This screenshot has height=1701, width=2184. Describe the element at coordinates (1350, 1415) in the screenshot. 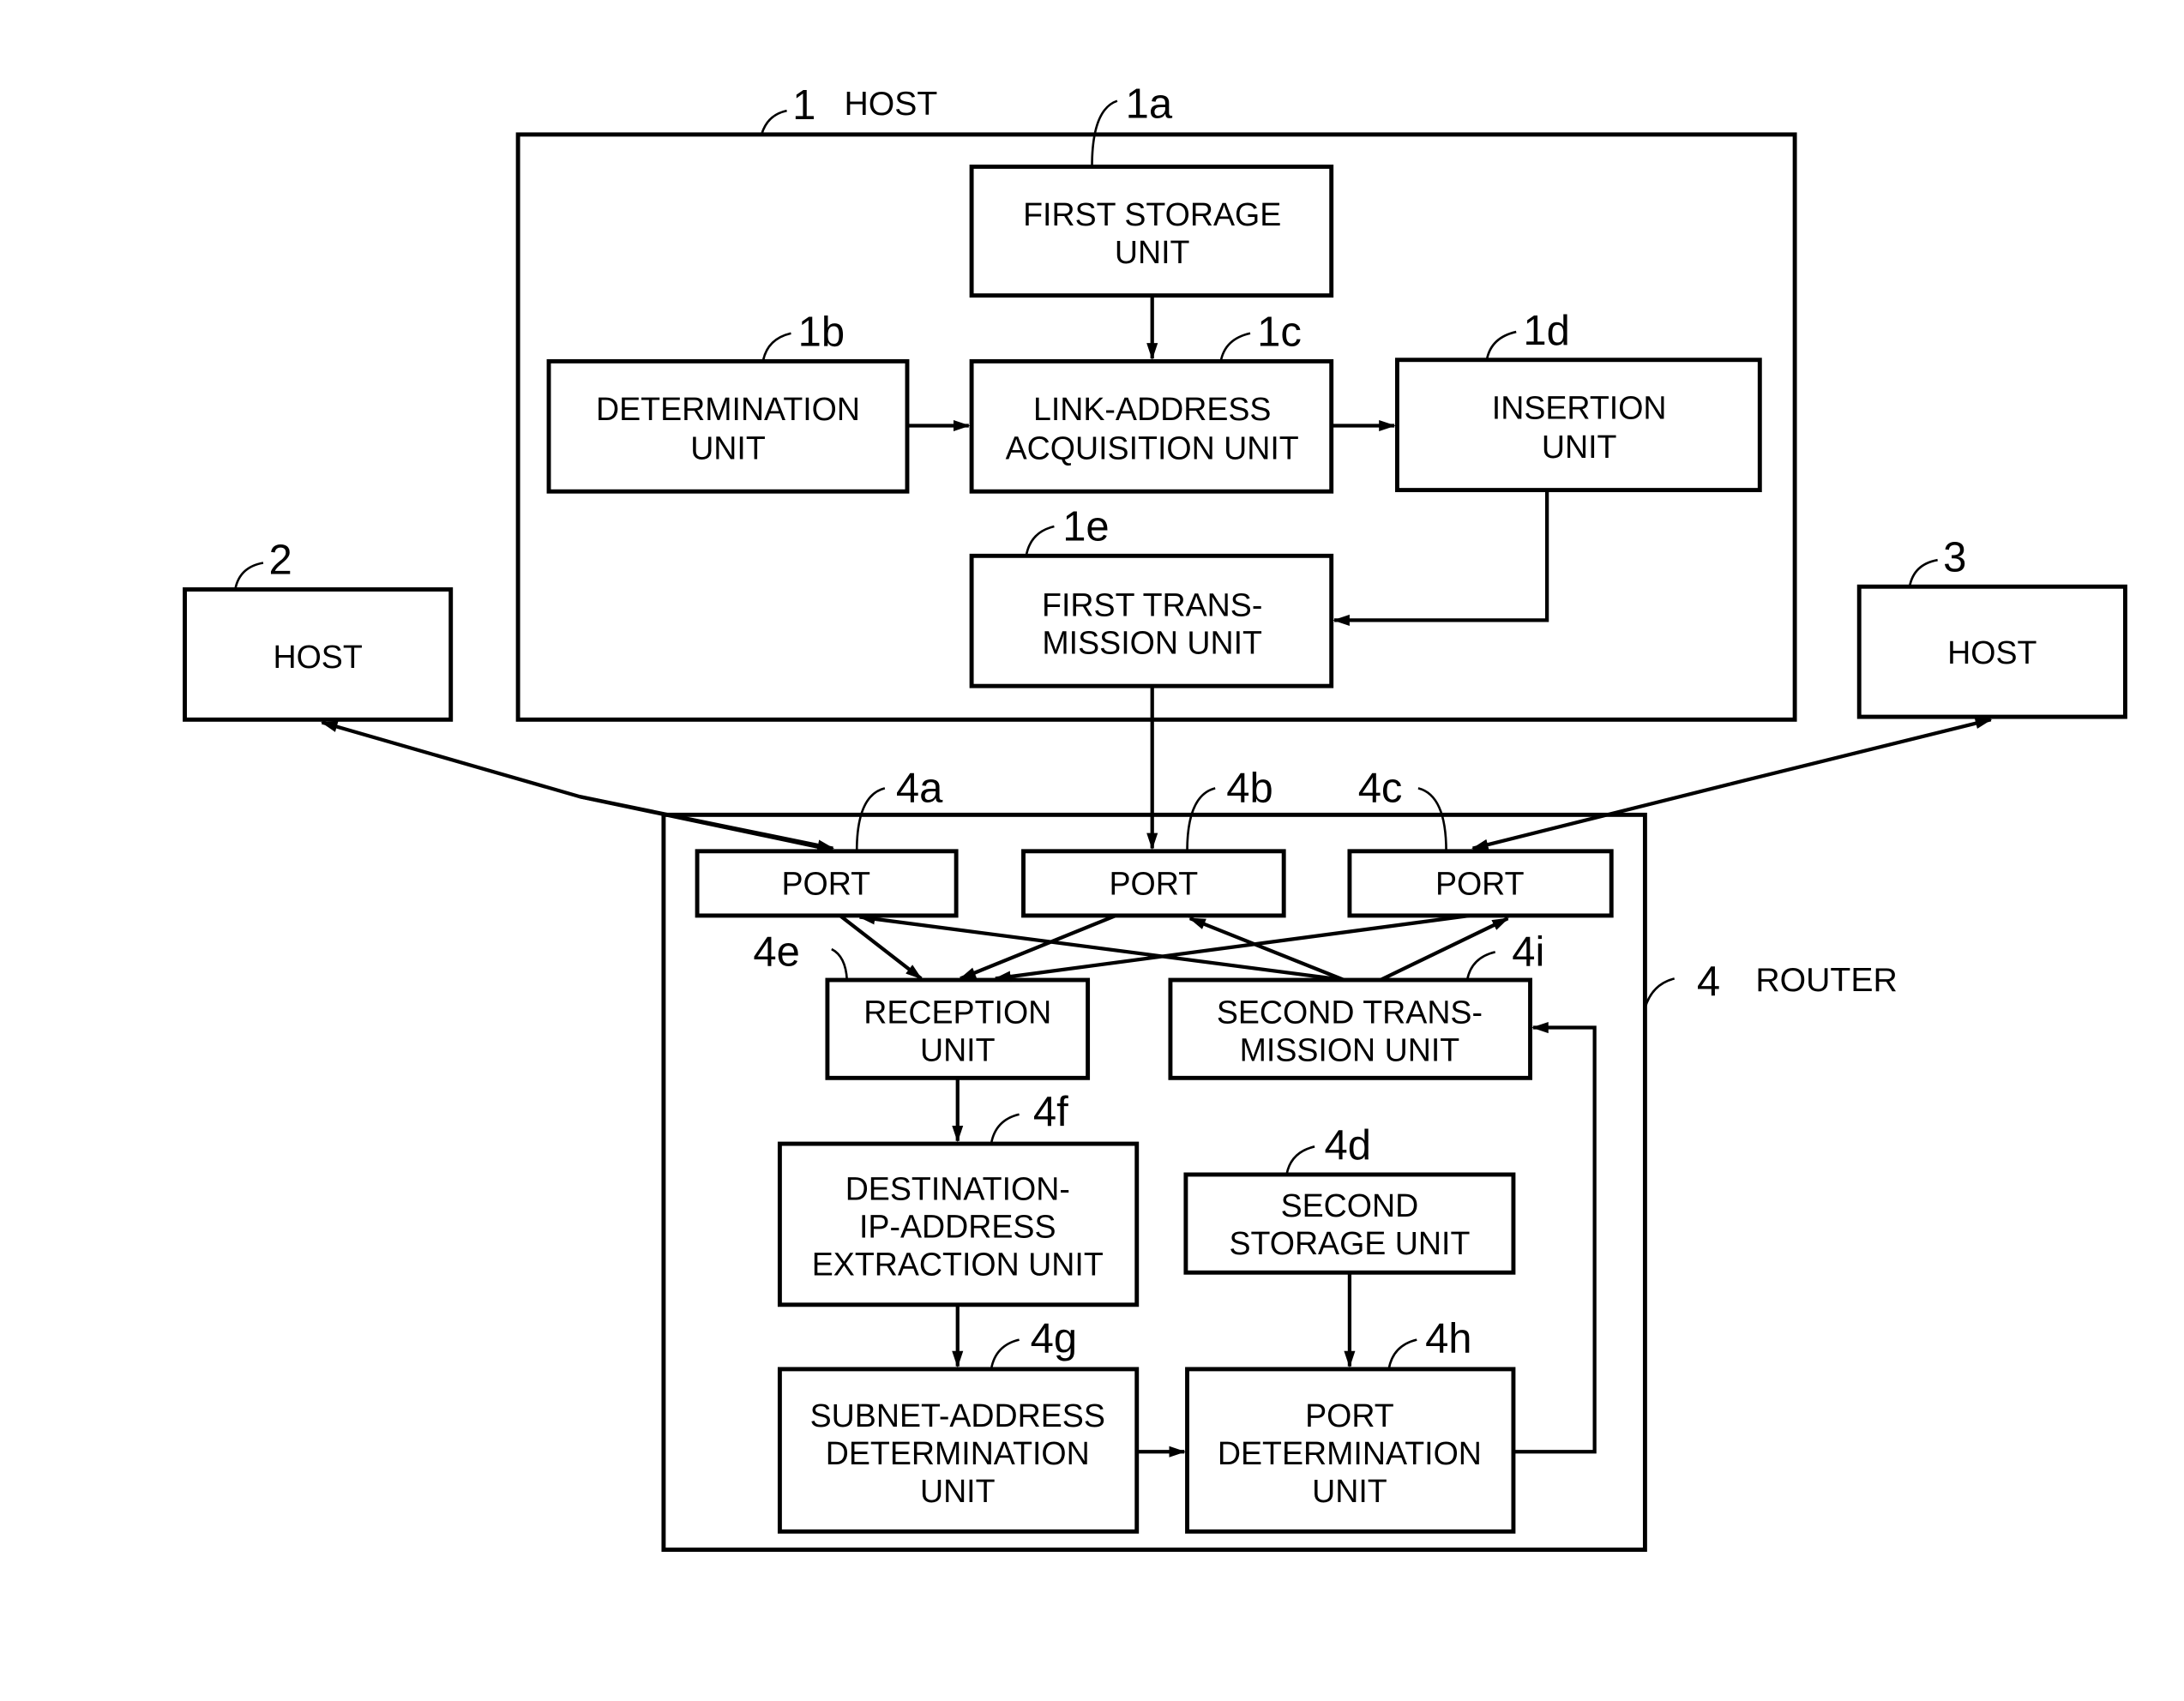

I see `port-determination-line-1: PORT` at that location.